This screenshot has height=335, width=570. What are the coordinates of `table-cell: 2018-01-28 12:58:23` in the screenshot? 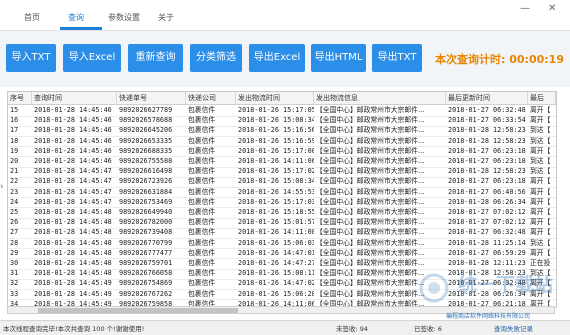 It's located at (487, 171).